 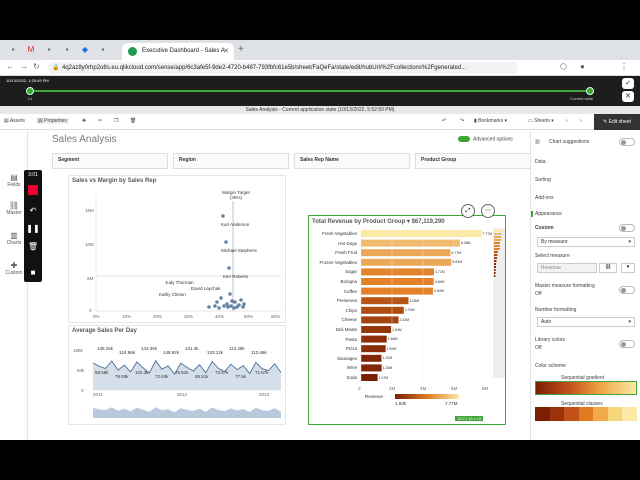 What do you see at coordinates (241, 49) in the screenshot?
I see `new-tab-icon: +` at bounding box center [241, 49].